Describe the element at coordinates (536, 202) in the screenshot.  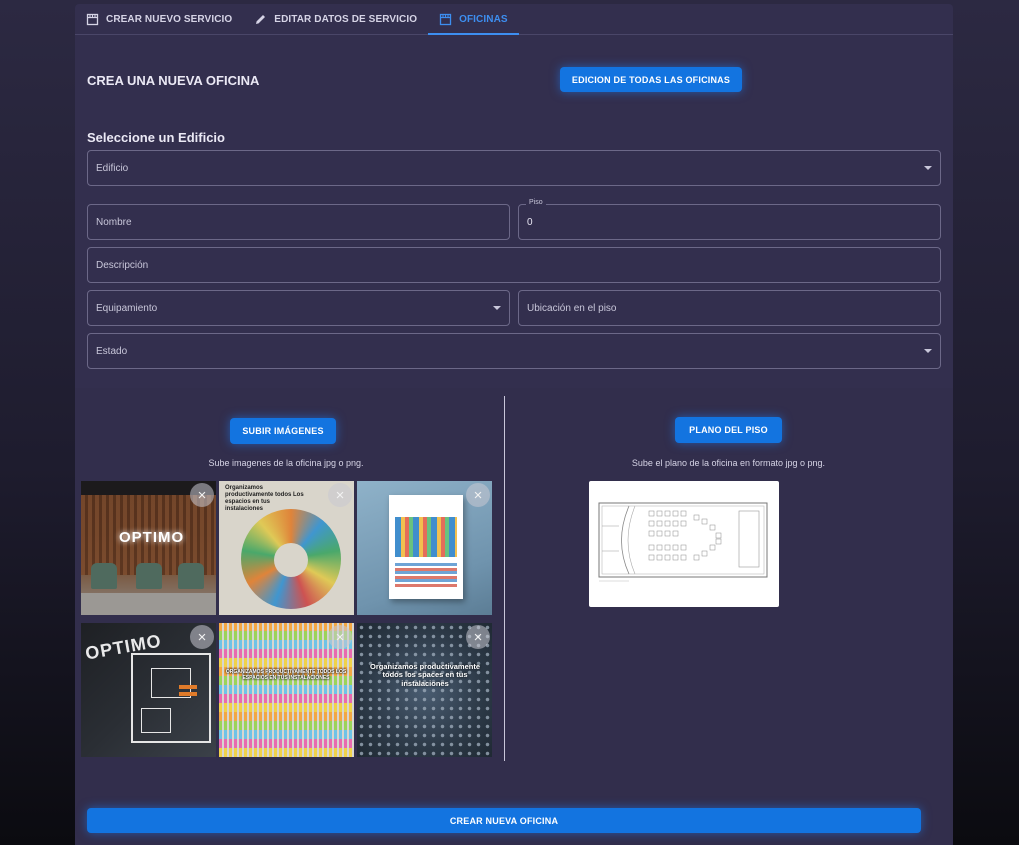
I see `floor-label: Piso` at that location.